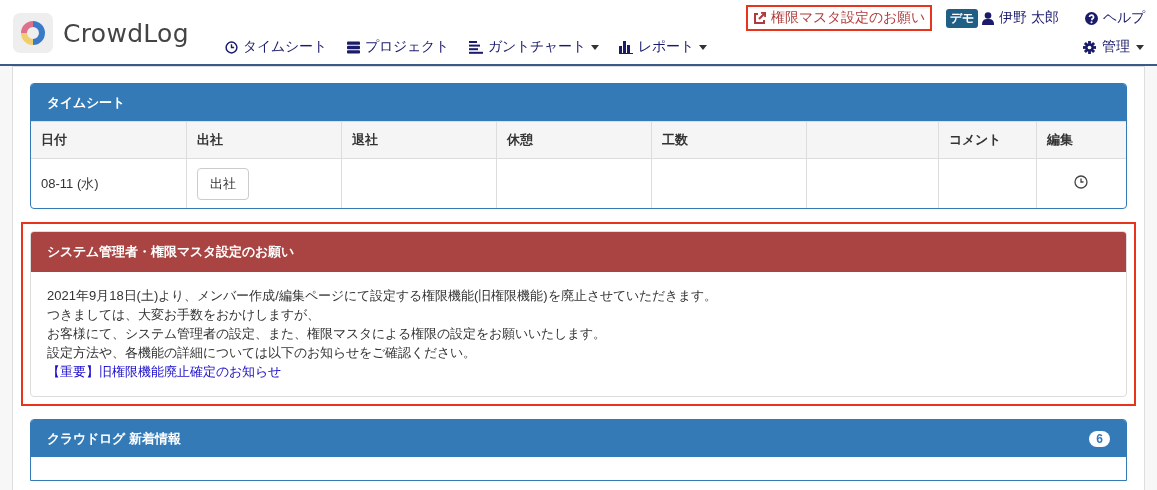  Describe the element at coordinates (839, 18) in the screenshot. I see `notice-link: 権限マスタ設定のお願い` at that location.